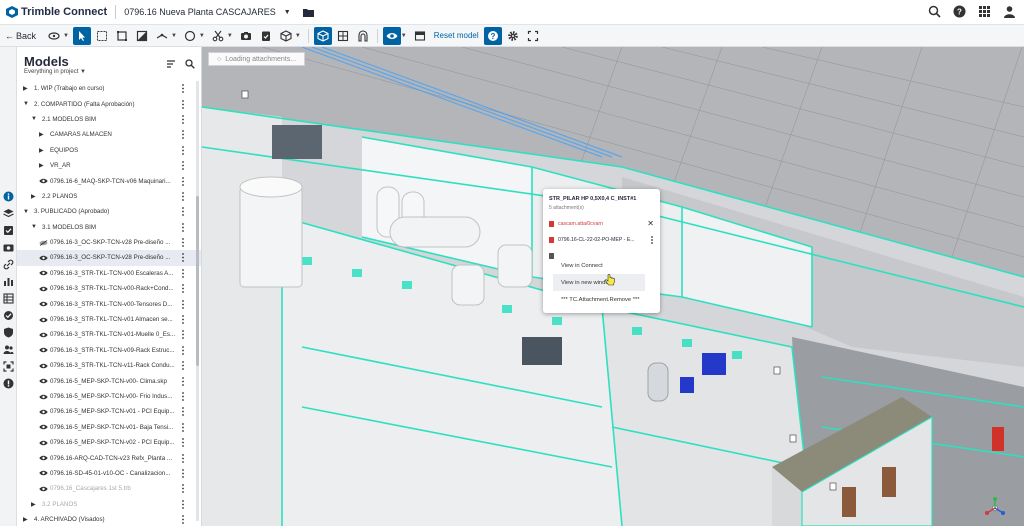 The height and width of the screenshot is (526, 1024). What do you see at coordinates (391, 35) in the screenshot?
I see `visibility-button` at bounding box center [391, 35].